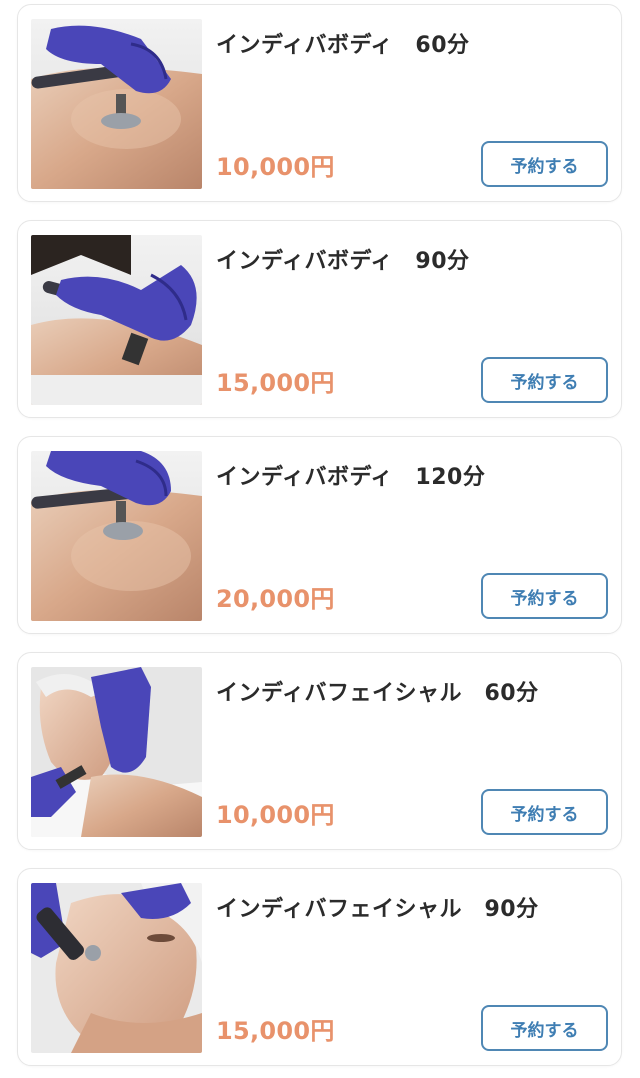 Image resolution: width=640 pixels, height=1078 pixels. I want to click on menu-title: インディバフェイシャル 90分, so click(377, 909).